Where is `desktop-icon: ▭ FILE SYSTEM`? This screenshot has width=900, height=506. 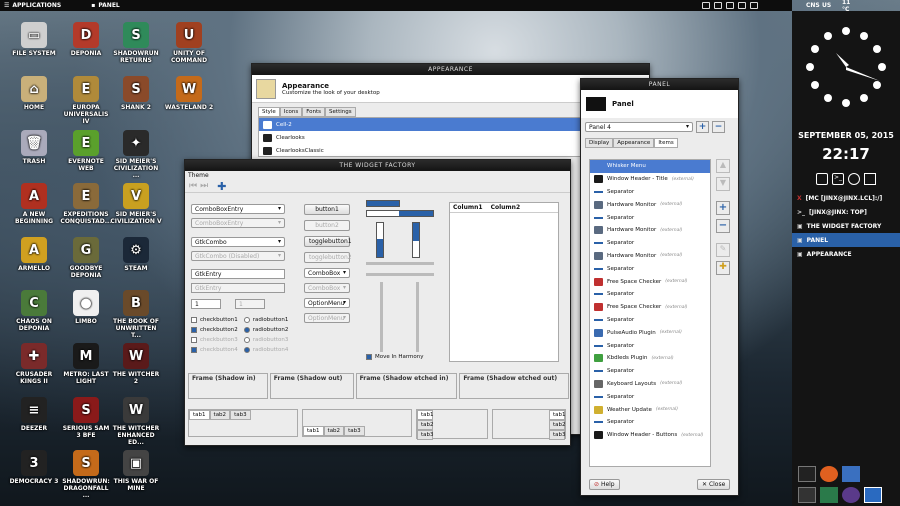
desktop-icon: ▭ FILE SYSTEM is located at coordinates (34, 39).